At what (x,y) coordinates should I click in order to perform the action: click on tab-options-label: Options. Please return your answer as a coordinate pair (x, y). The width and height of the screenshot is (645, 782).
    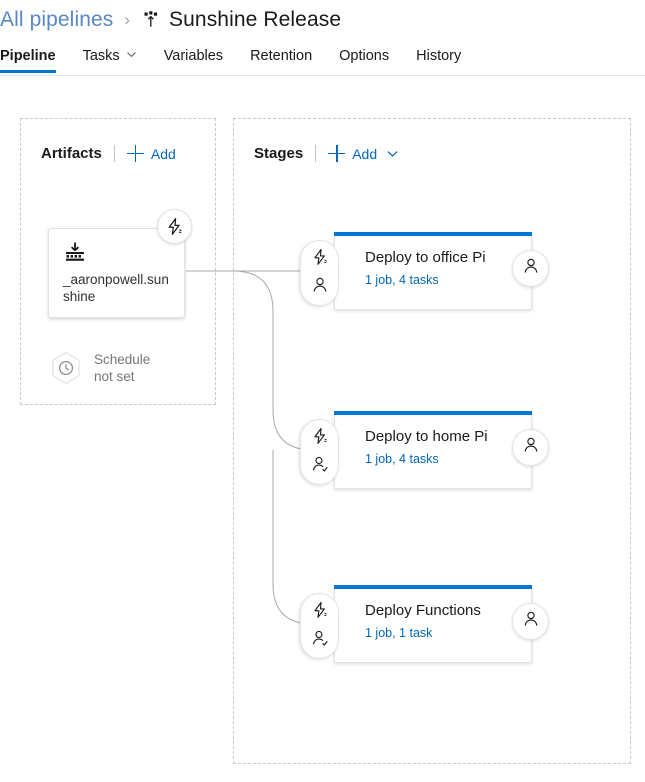
    Looking at the image, I should click on (364, 56).